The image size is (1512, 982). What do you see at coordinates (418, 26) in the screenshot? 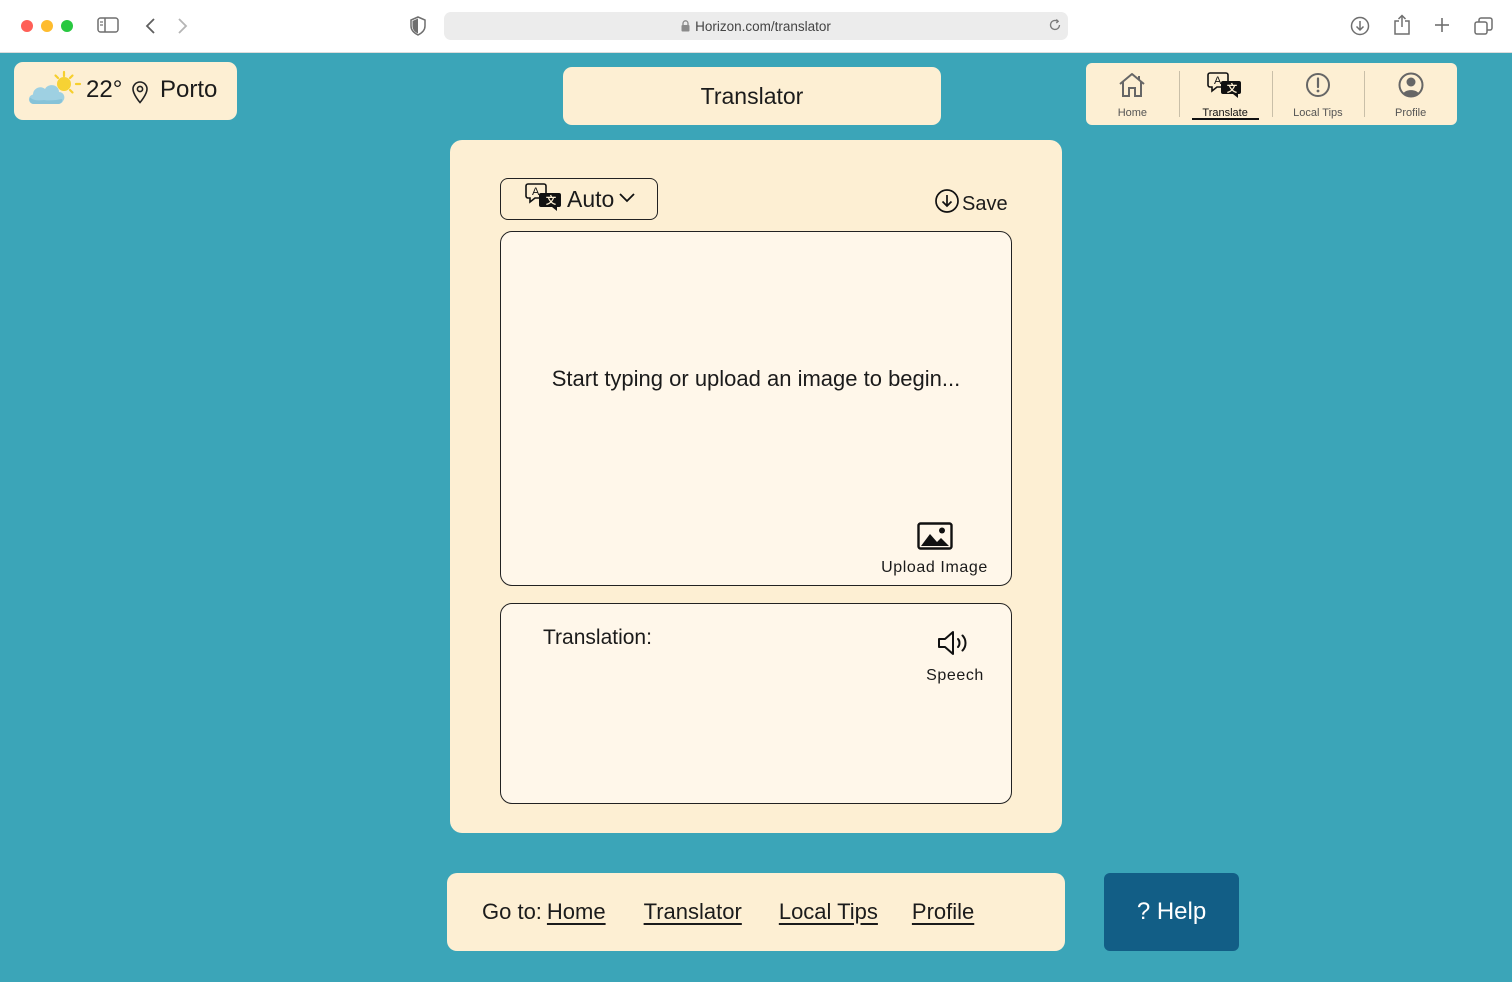
I see `privacy-shield-icon` at bounding box center [418, 26].